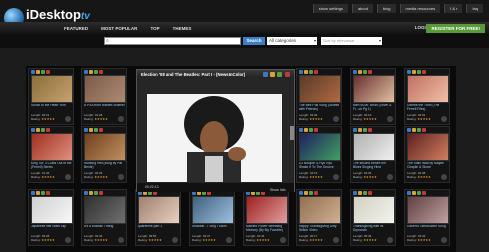 This screenshot has height=252, width=489. I want to click on top-link-faq: faq, so click(474, 8).